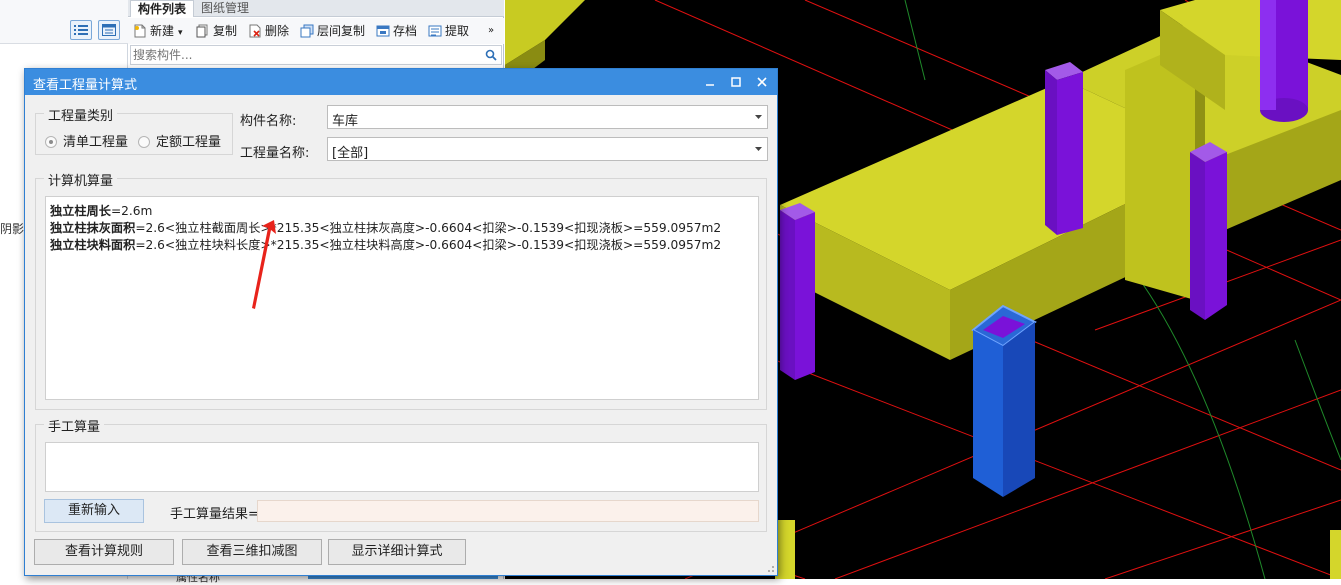 This screenshot has height=585, width=1341. Describe the element at coordinates (508, 511) in the screenshot. I see `manual-result-field` at that location.